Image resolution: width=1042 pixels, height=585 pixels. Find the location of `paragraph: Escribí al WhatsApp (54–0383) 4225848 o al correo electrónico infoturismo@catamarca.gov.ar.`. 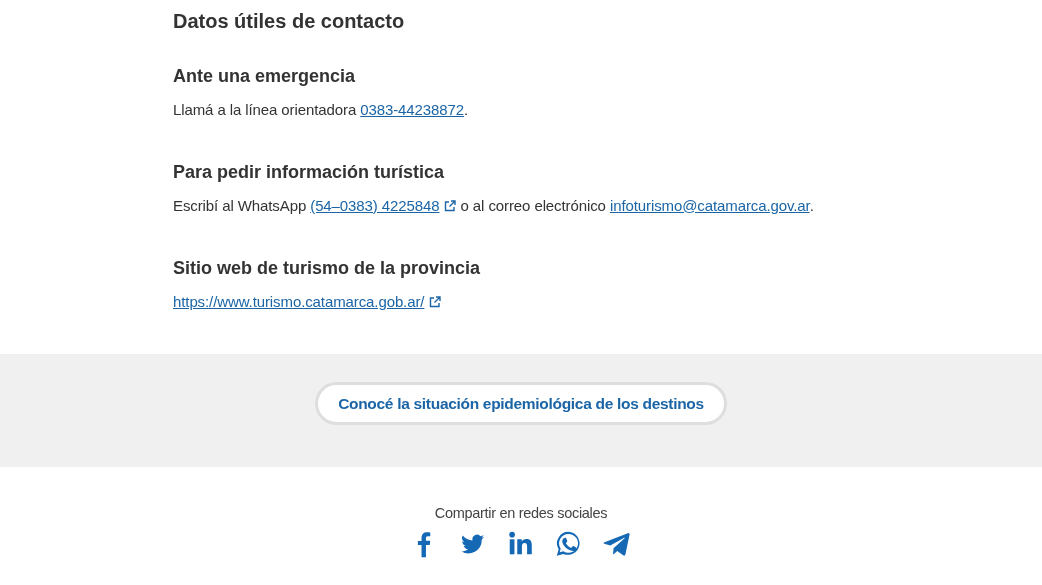

paragraph: Escribí al WhatsApp (54–0383) 4225848 o al correo electrónico infoturismo@catamarca.gov.ar. is located at coordinates (494, 205).